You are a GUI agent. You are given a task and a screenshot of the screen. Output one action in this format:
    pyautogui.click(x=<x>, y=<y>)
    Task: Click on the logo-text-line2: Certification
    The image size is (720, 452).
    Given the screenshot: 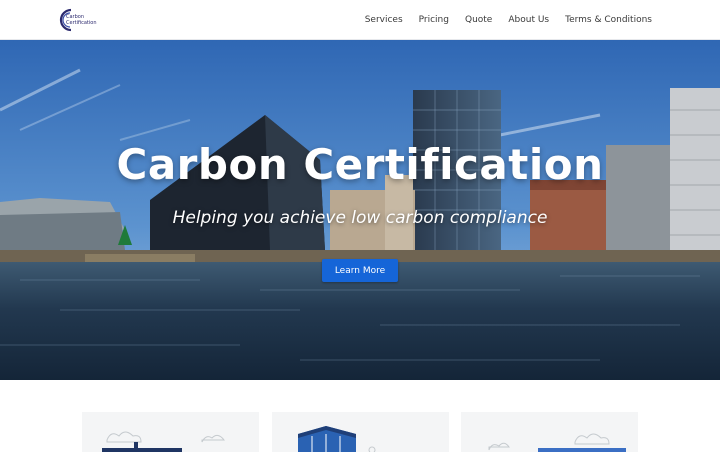 What is the action you would take?
    pyautogui.click(x=81, y=22)
    